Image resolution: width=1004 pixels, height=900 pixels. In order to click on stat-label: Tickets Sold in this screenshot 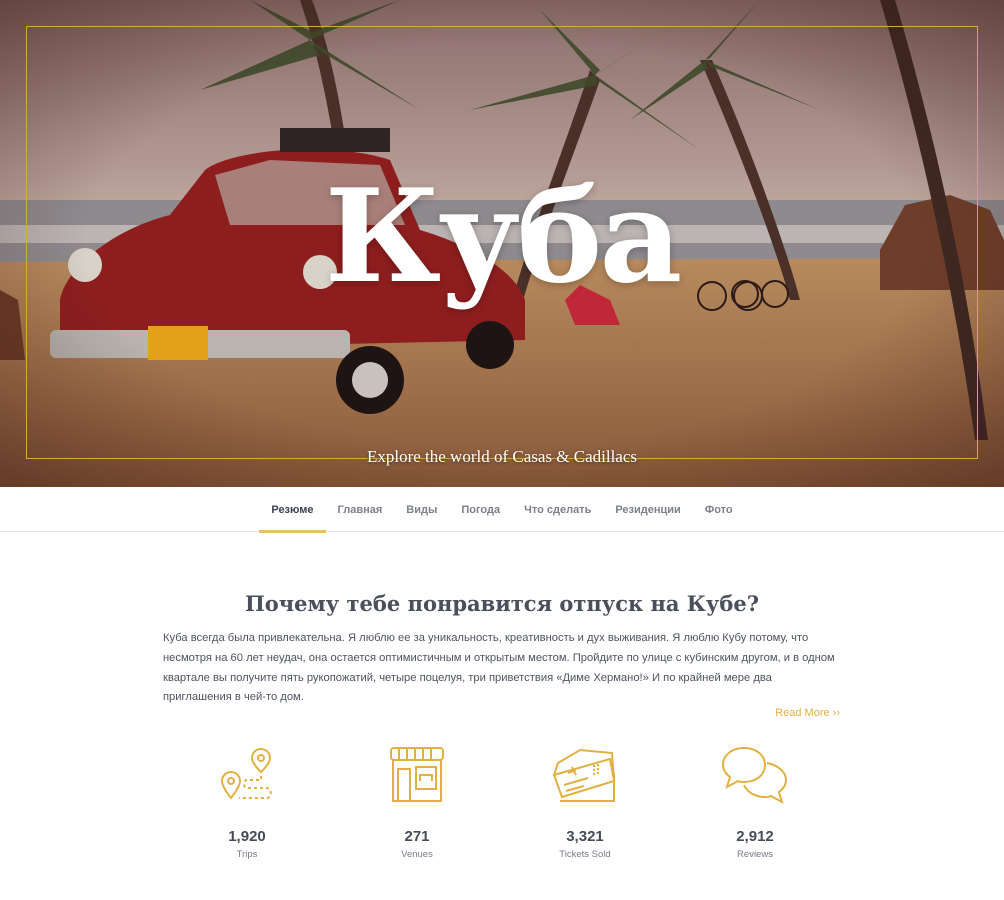, I will do `click(585, 854)`.